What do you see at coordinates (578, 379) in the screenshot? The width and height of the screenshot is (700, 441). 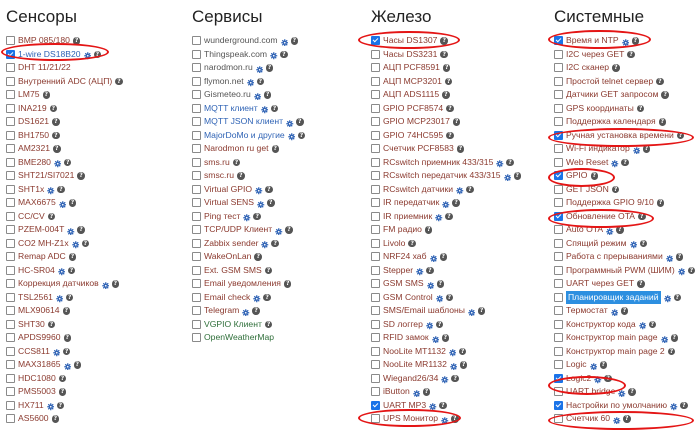 I see `module-label: Logic2` at bounding box center [578, 379].